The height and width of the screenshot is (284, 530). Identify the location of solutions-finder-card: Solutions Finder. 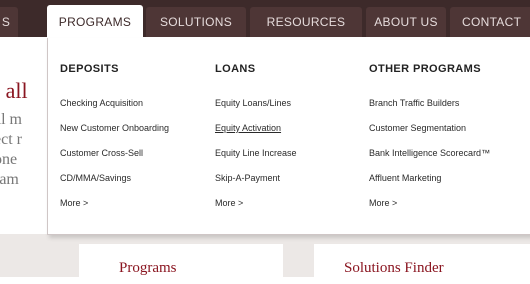
(422, 264).